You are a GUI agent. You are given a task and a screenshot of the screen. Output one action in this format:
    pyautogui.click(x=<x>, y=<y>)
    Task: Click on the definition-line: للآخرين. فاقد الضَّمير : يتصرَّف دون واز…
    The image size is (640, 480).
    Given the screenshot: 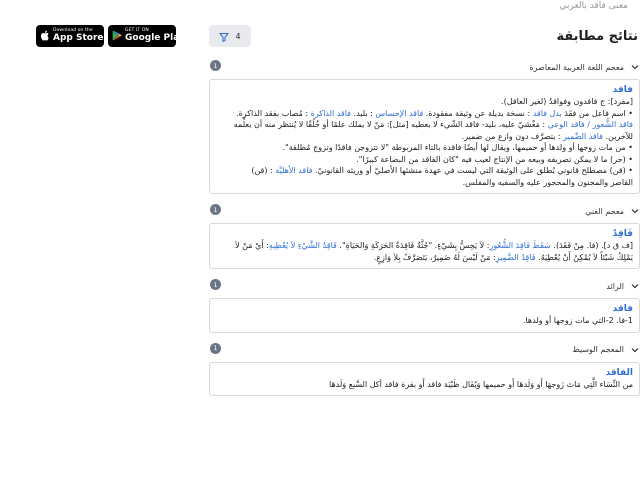 What is the action you would take?
    pyautogui.click(x=547, y=136)
    